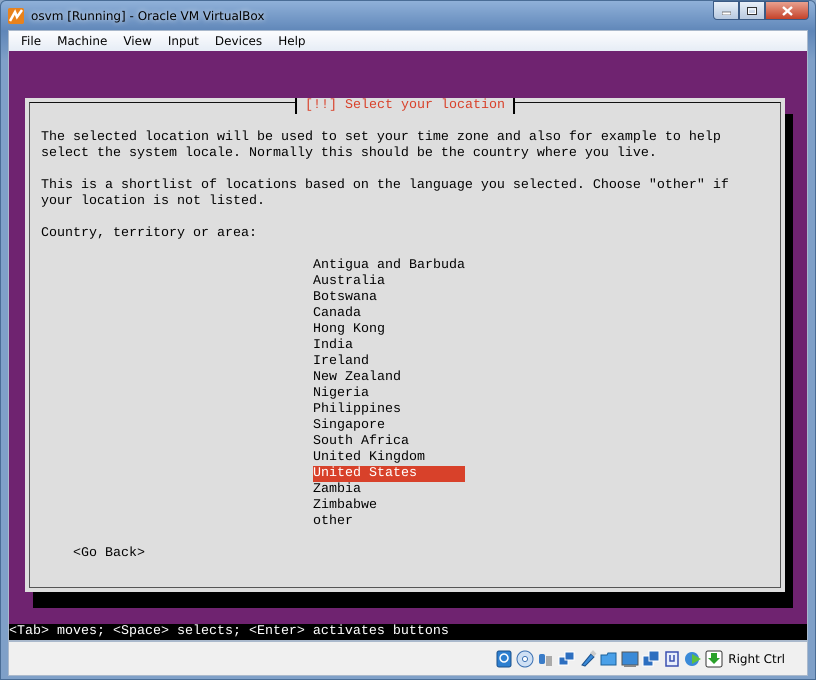 The height and width of the screenshot is (680, 816). What do you see at coordinates (756, 659) in the screenshot?
I see `host-key-label: Right Ctrl` at bounding box center [756, 659].